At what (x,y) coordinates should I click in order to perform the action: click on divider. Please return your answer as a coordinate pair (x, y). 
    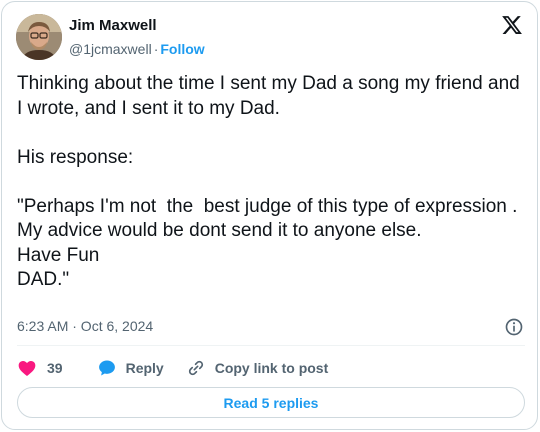
    Looking at the image, I should click on (271, 345).